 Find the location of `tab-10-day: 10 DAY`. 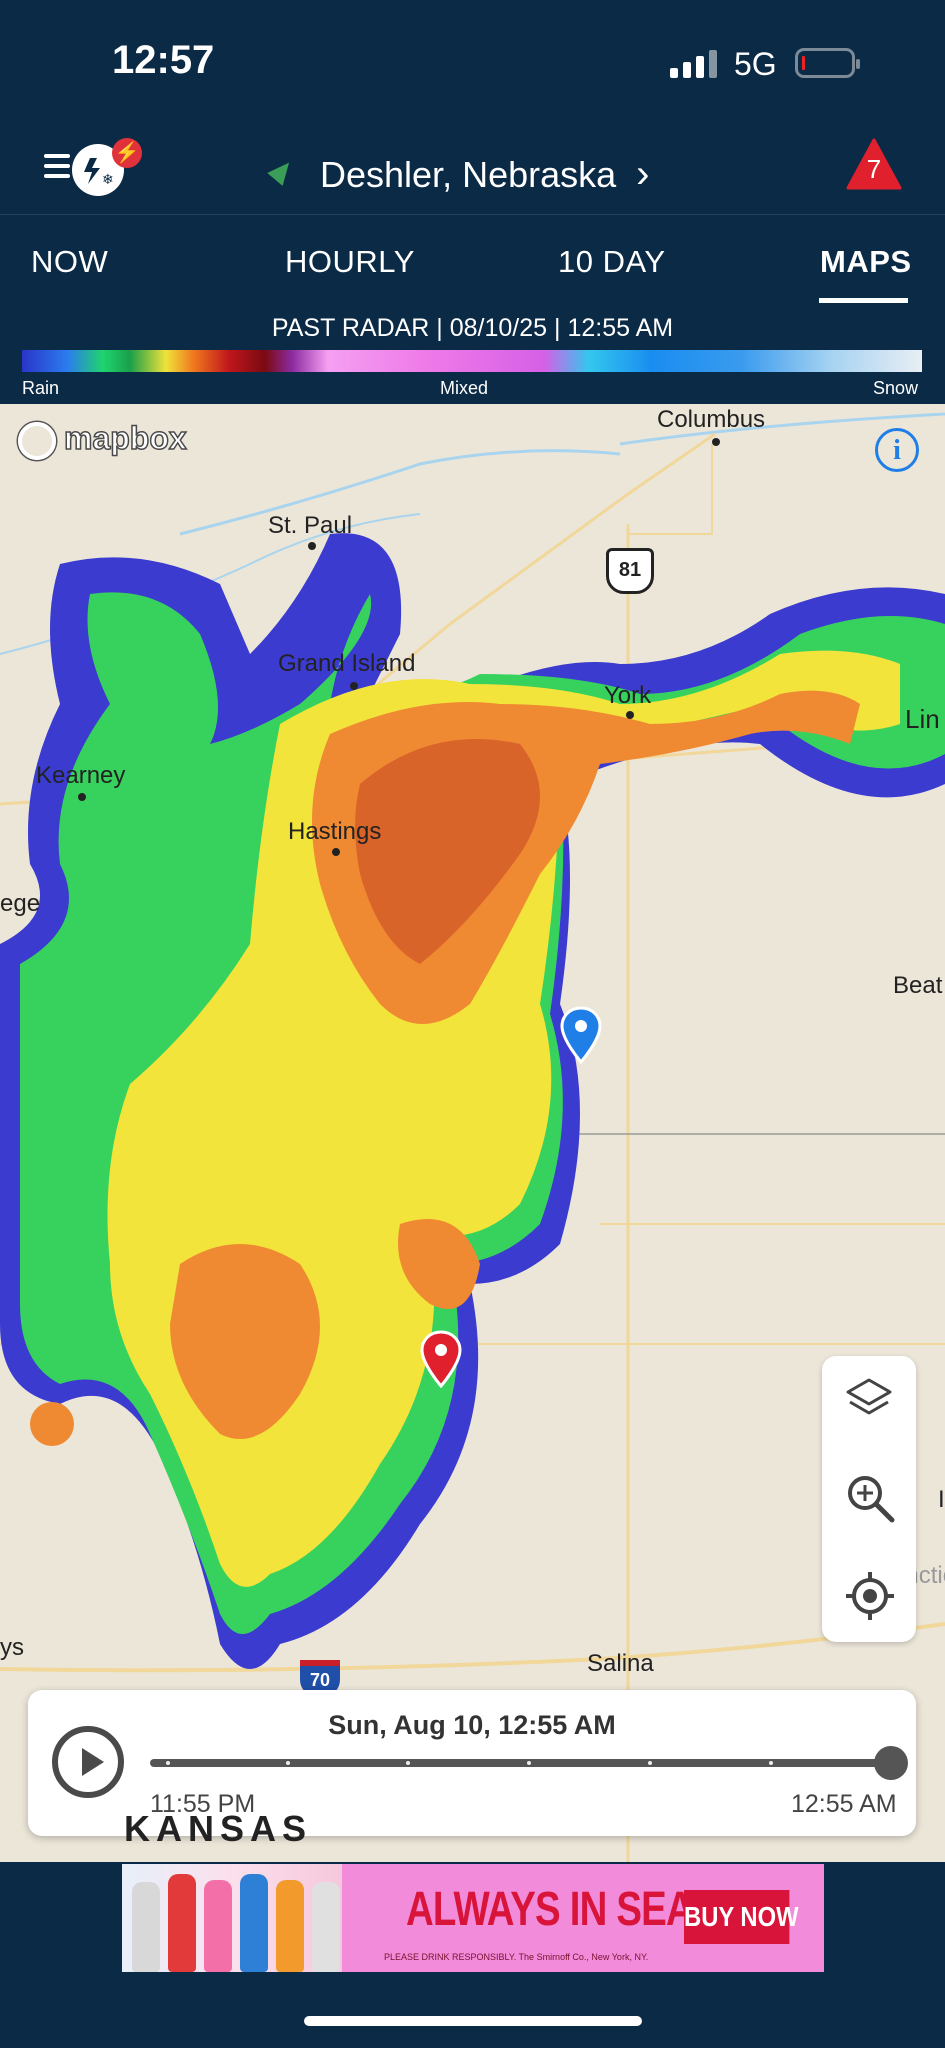

tab-10-day: 10 DAY is located at coordinates (612, 262).